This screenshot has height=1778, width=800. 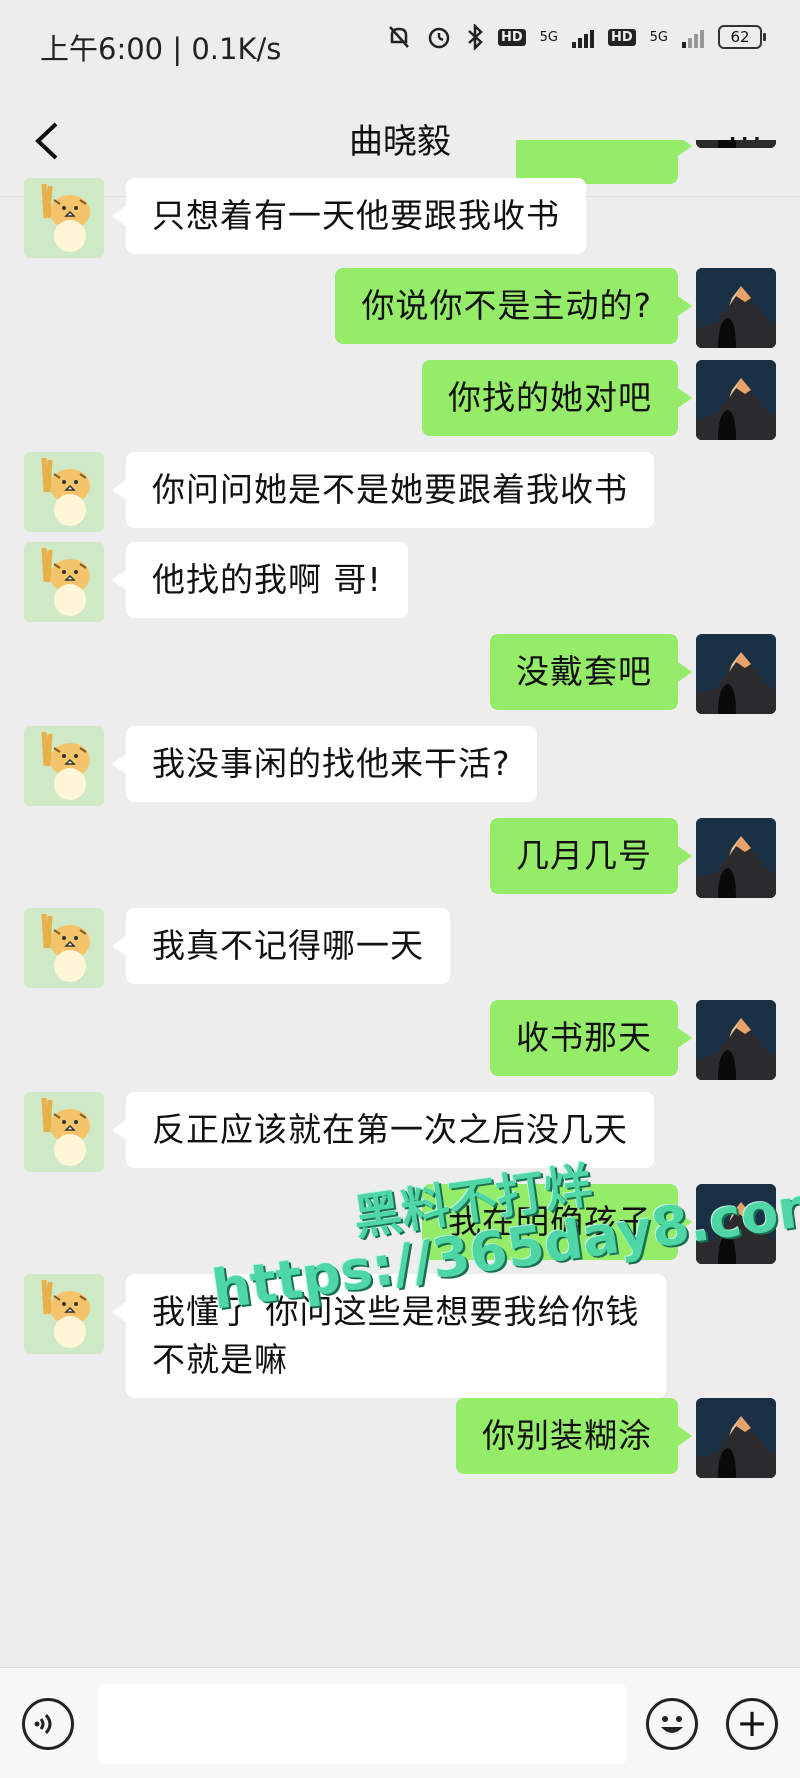 What do you see at coordinates (439, 38) in the screenshot?
I see `alarm-icon` at bounding box center [439, 38].